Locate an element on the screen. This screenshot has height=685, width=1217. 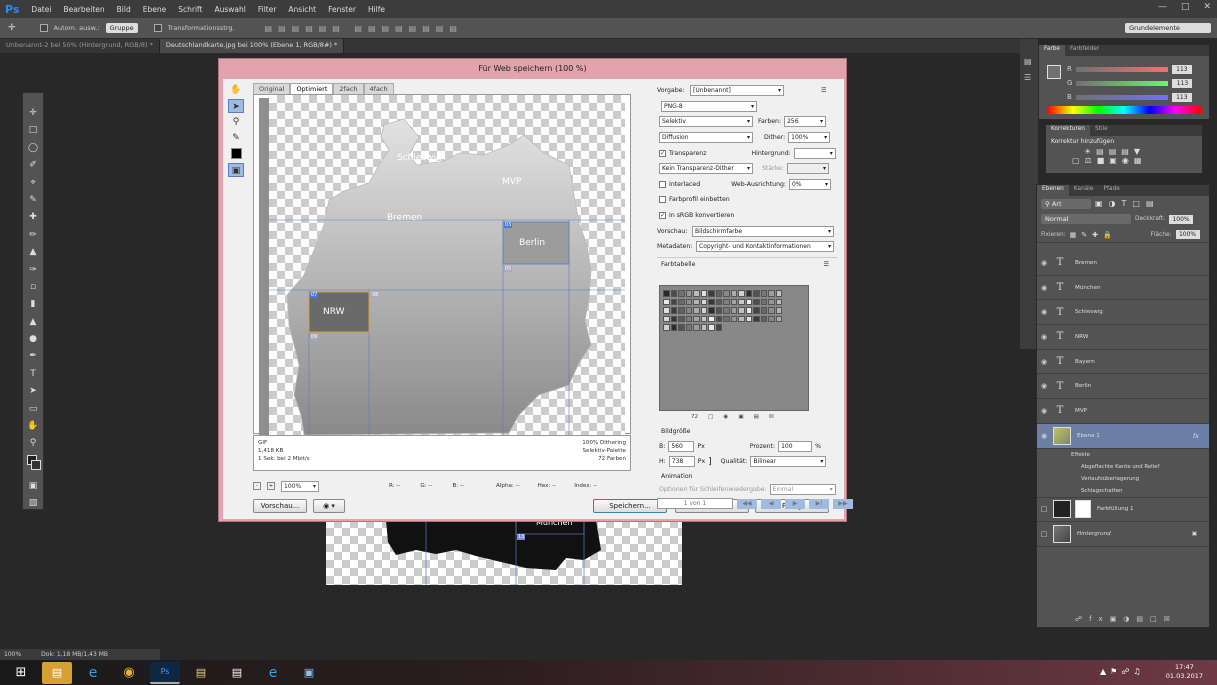
auto-select-checkbox is located at coordinates (43, 28).